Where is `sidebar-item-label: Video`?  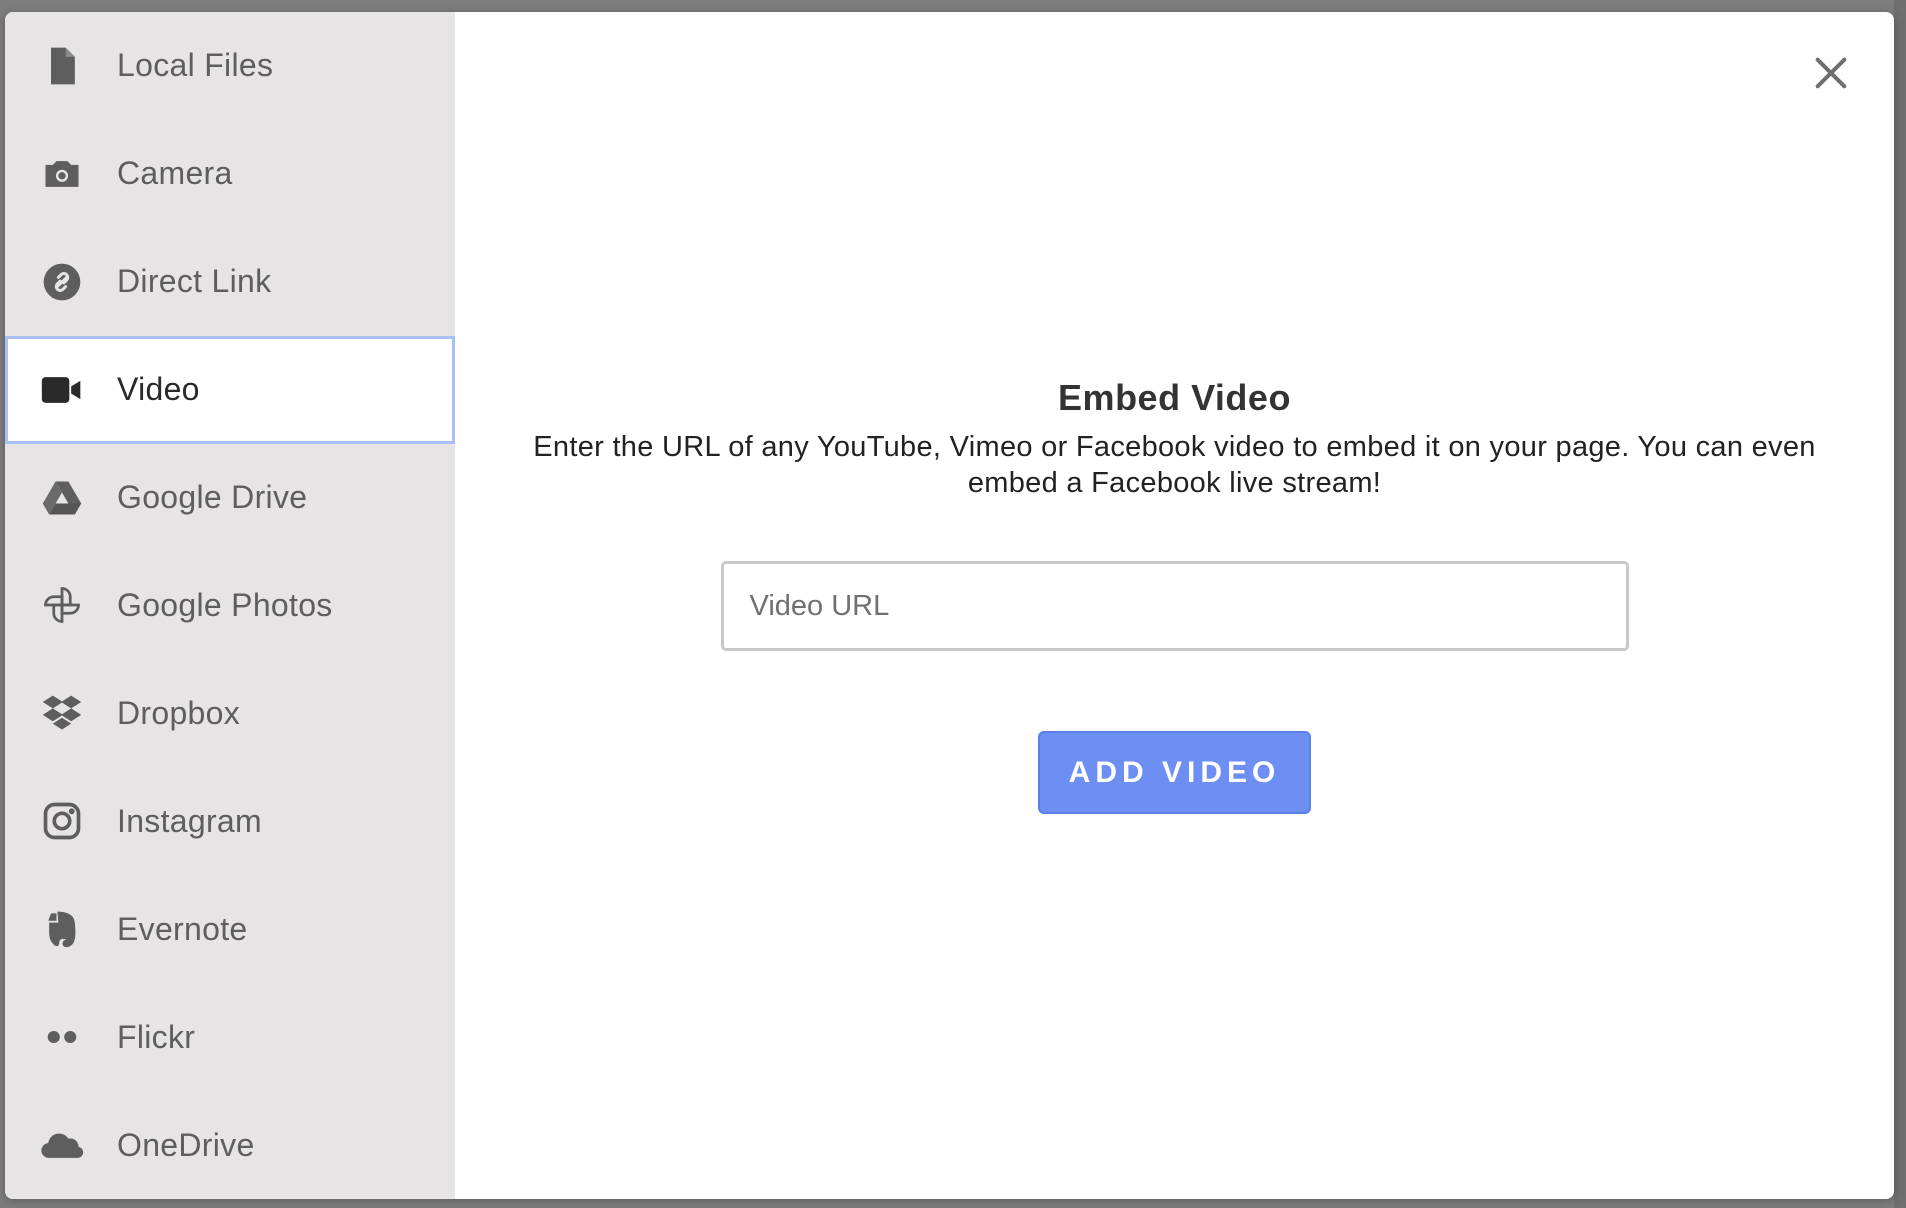
sidebar-item-label: Video is located at coordinates (158, 389).